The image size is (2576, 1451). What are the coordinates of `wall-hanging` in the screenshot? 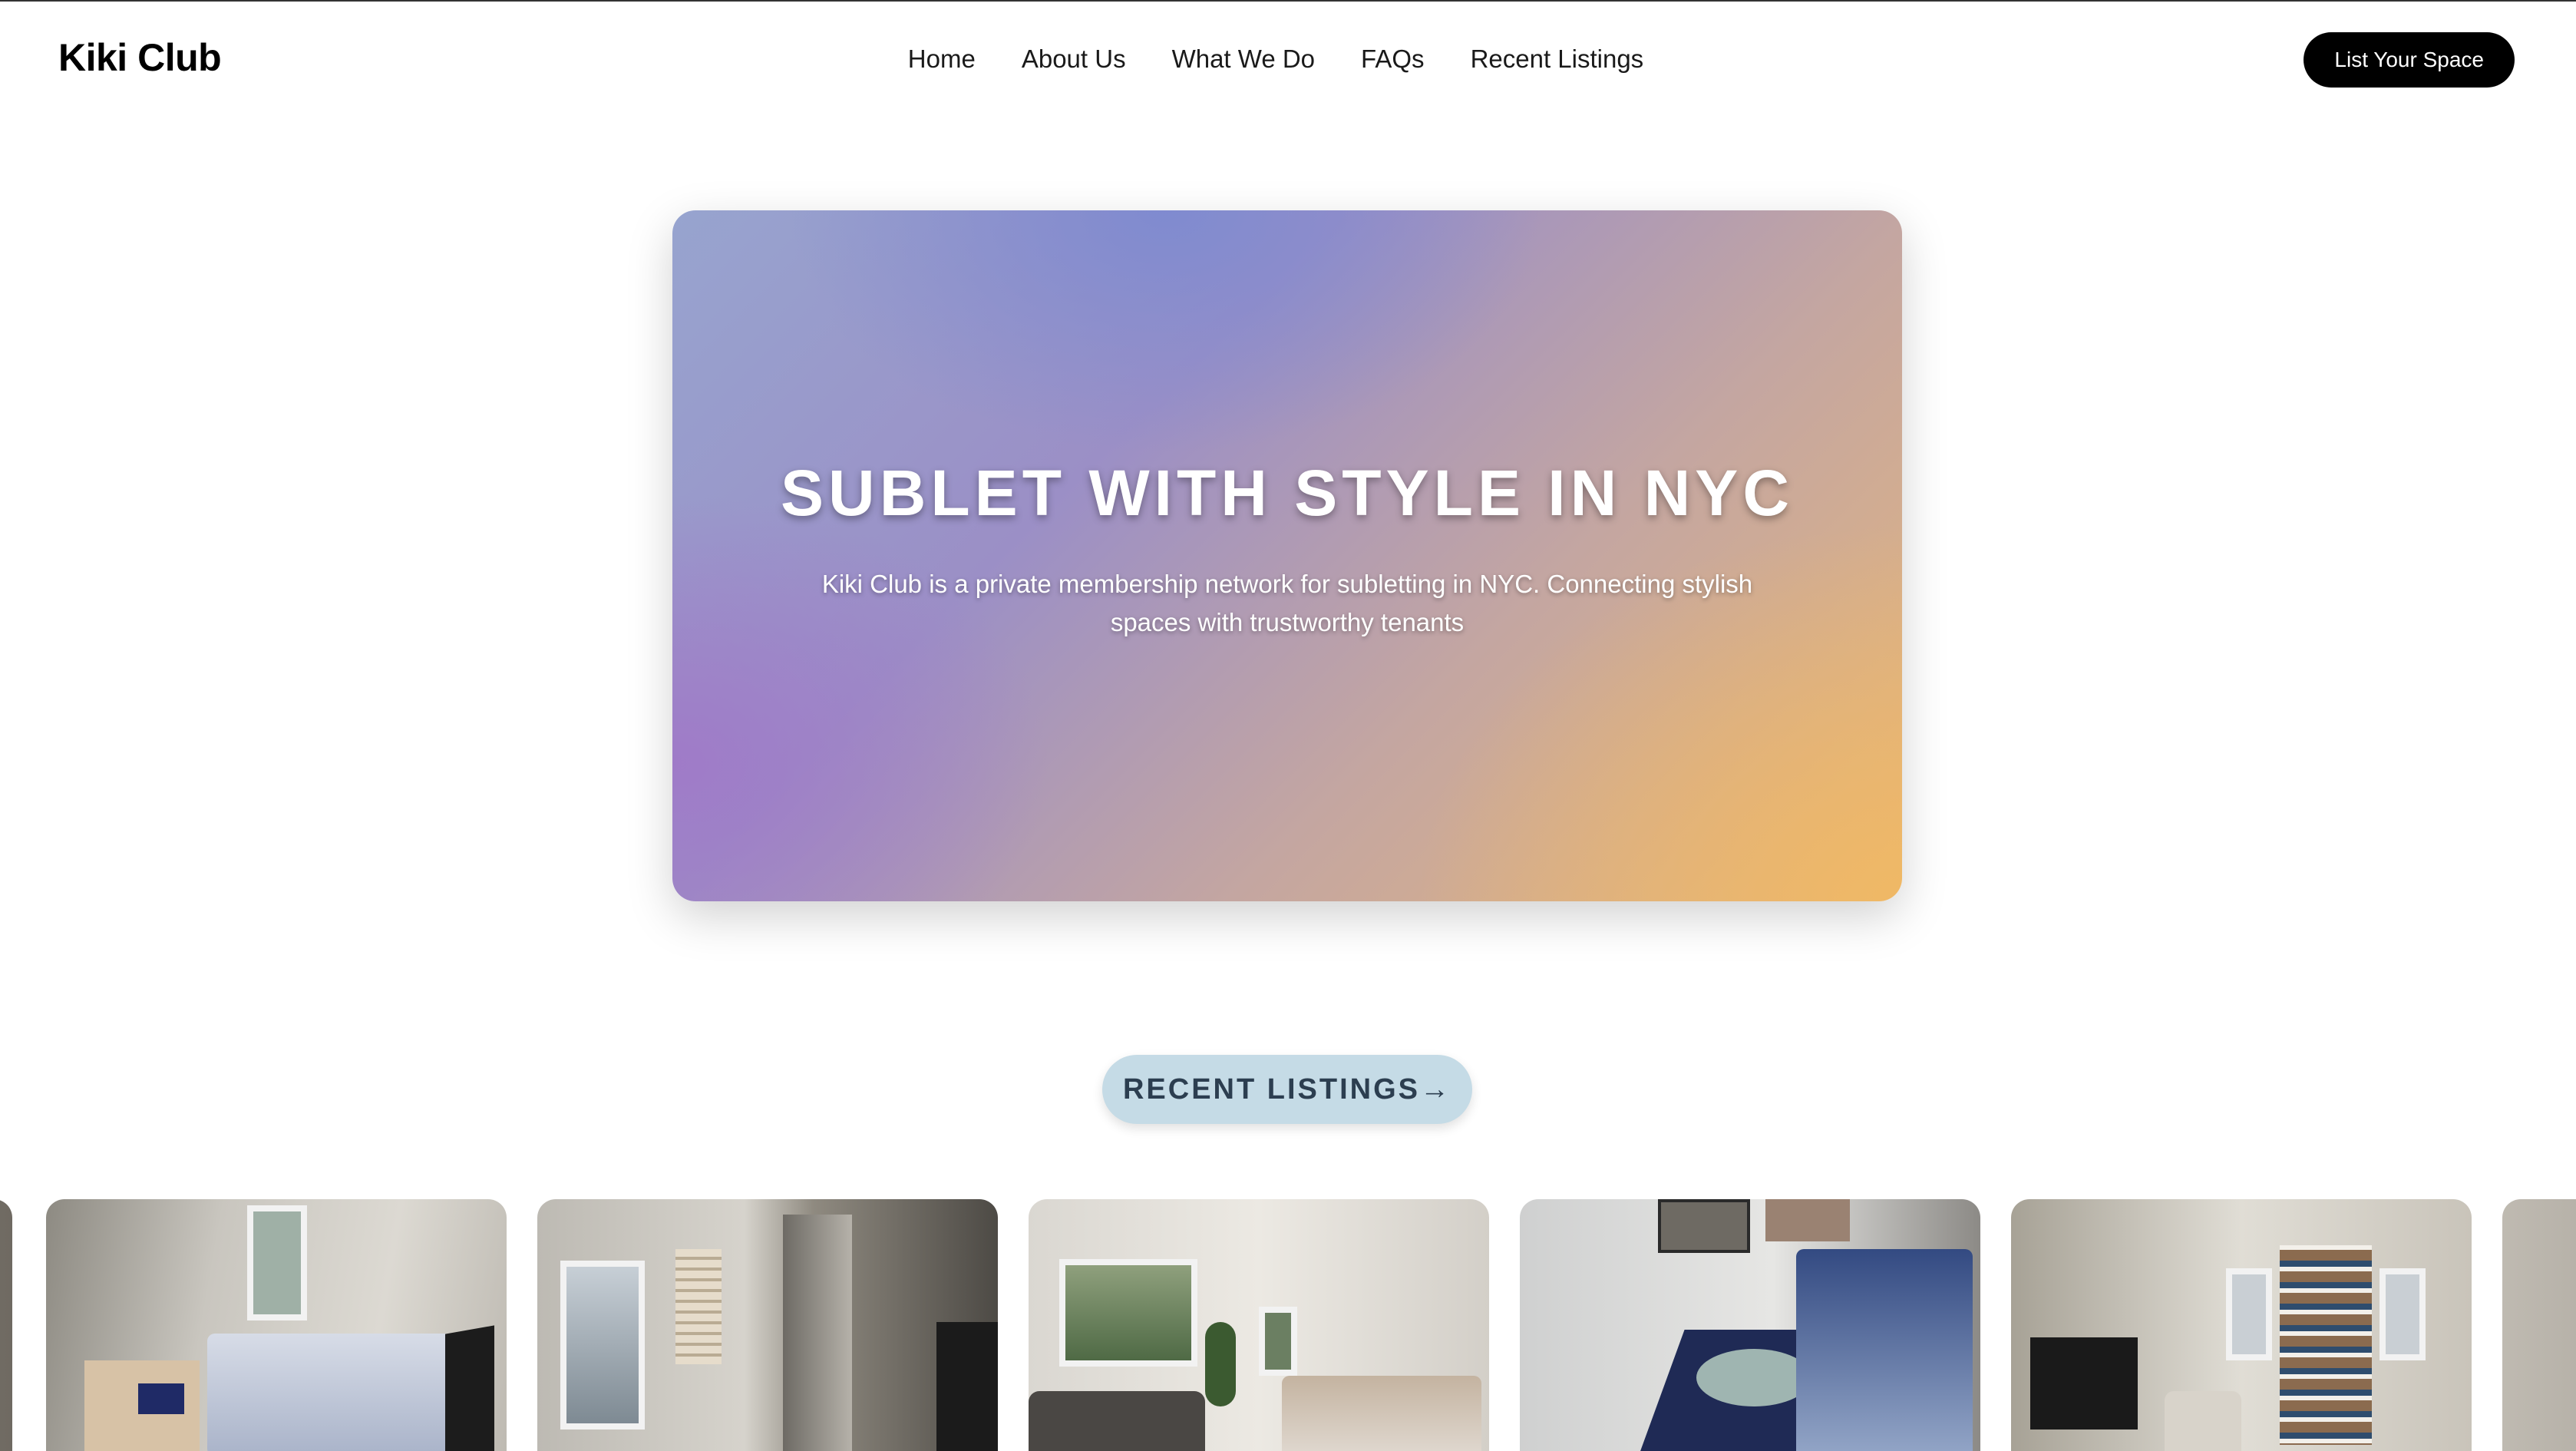 It's located at (698, 1306).